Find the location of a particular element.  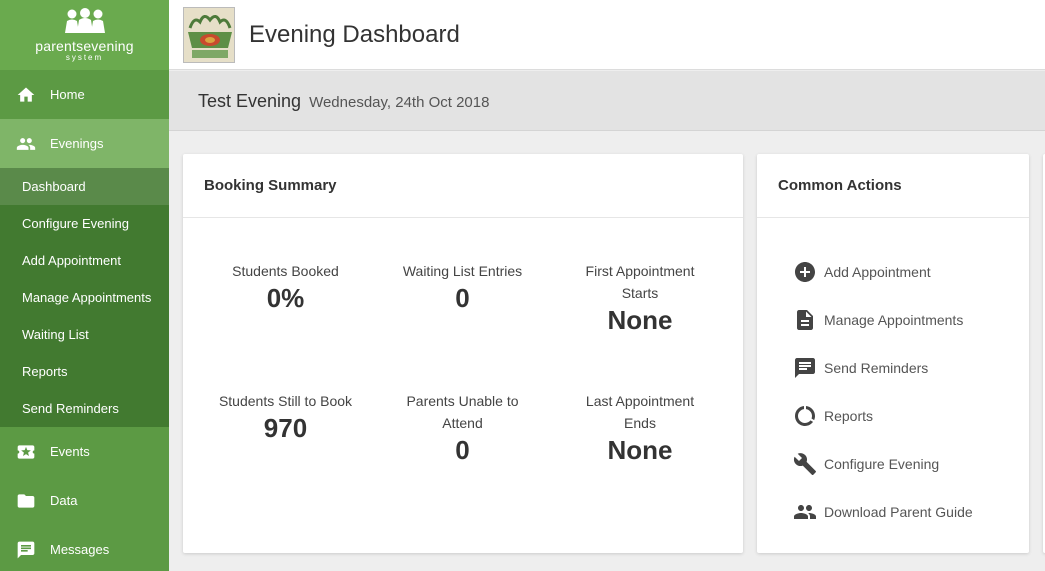

school-crest-icon is located at coordinates (209, 34).